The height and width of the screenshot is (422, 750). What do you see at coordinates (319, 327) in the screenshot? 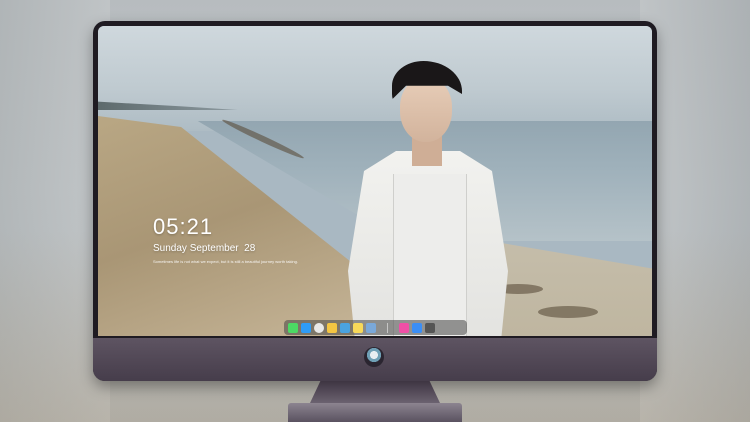
I see `safari-icon` at bounding box center [319, 327].